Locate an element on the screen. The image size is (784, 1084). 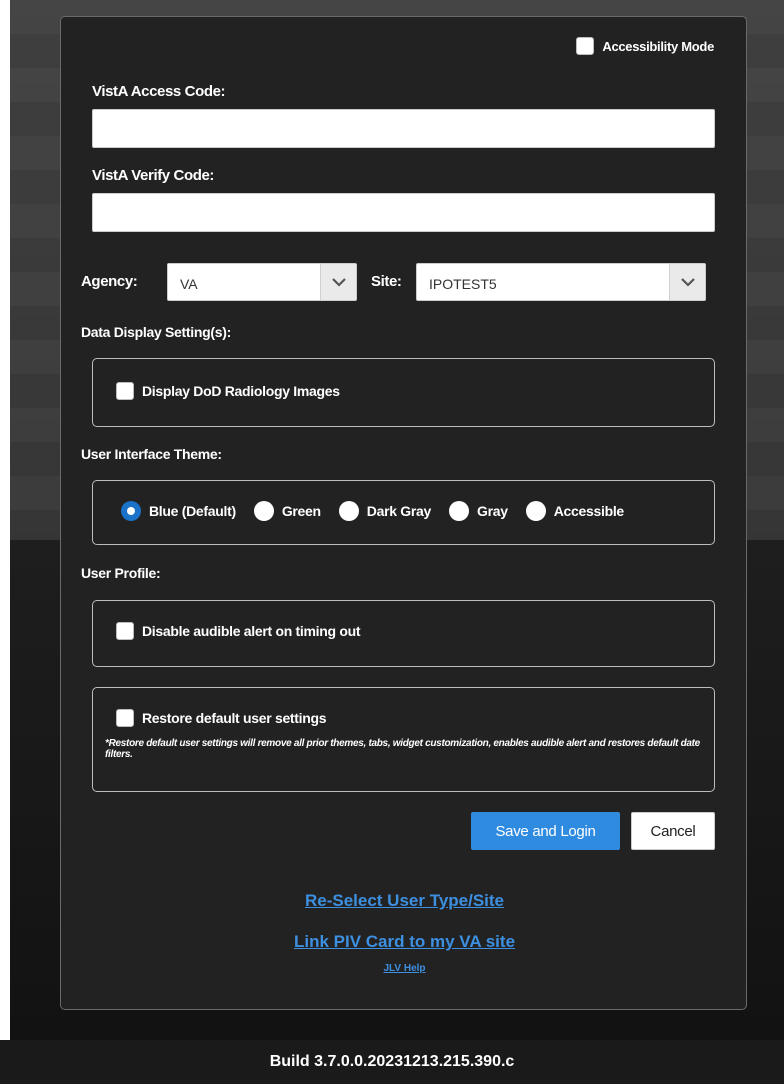
theme-option-dark-gray: Dark Gray is located at coordinates (385, 511).